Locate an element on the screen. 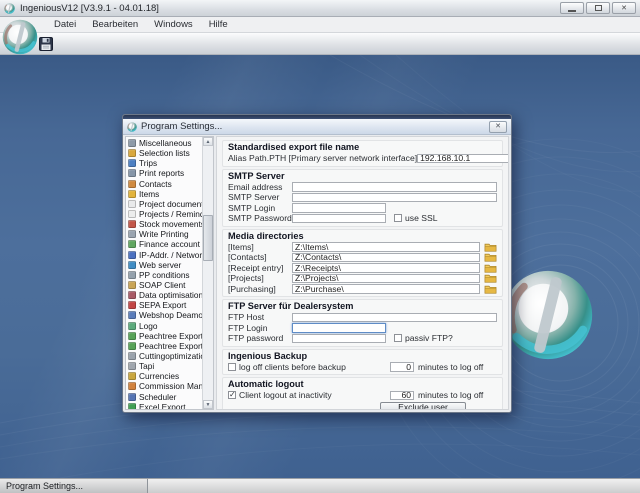  logo-image-icon is located at coordinates (132, 325).